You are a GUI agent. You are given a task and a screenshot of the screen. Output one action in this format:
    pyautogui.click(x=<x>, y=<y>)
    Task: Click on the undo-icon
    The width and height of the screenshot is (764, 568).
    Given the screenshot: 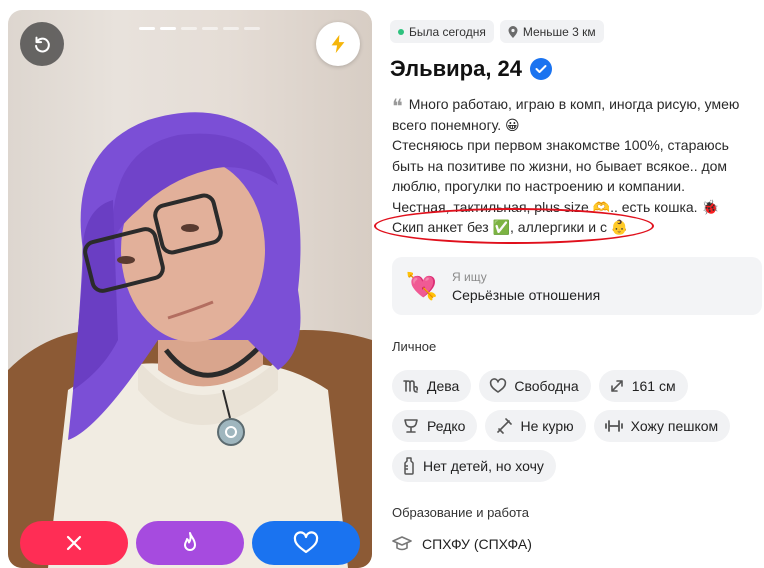 What is the action you would take?
    pyautogui.click(x=42, y=44)
    